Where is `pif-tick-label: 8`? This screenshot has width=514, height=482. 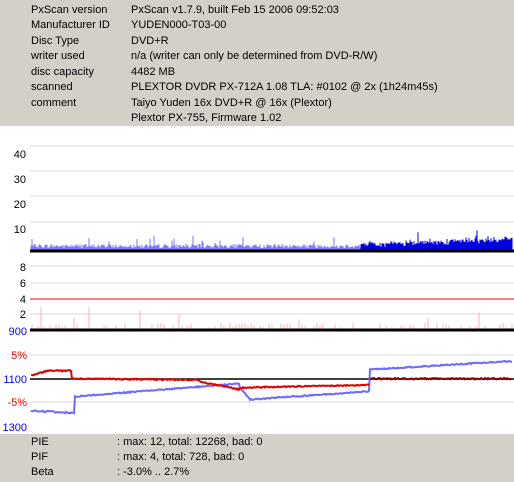
pif-tick-label: 8 is located at coordinates (23, 268).